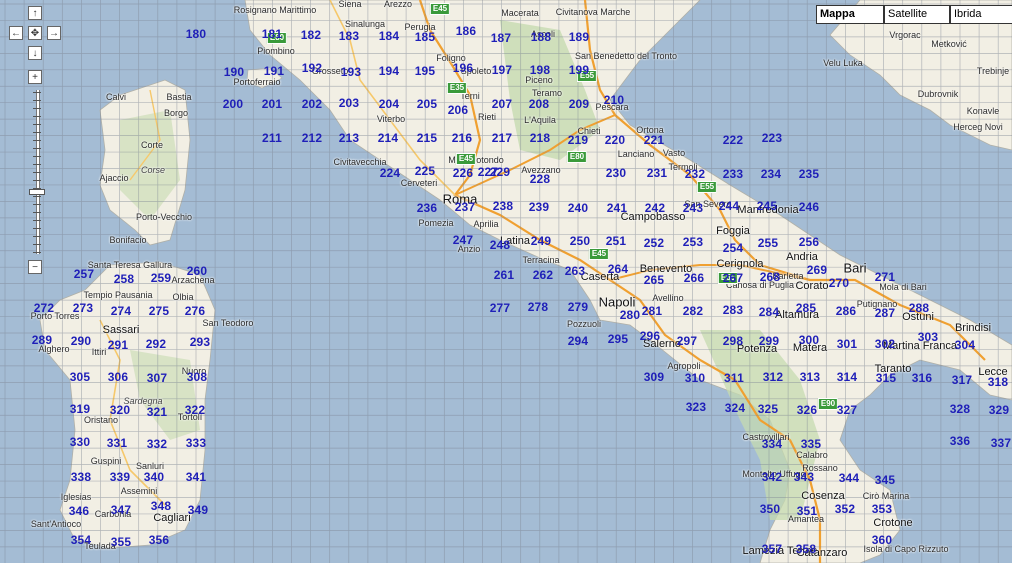 This screenshot has width=1012, height=563. What do you see at coordinates (847, 344) in the screenshot?
I see `grid-cell-number: 301` at bounding box center [847, 344].